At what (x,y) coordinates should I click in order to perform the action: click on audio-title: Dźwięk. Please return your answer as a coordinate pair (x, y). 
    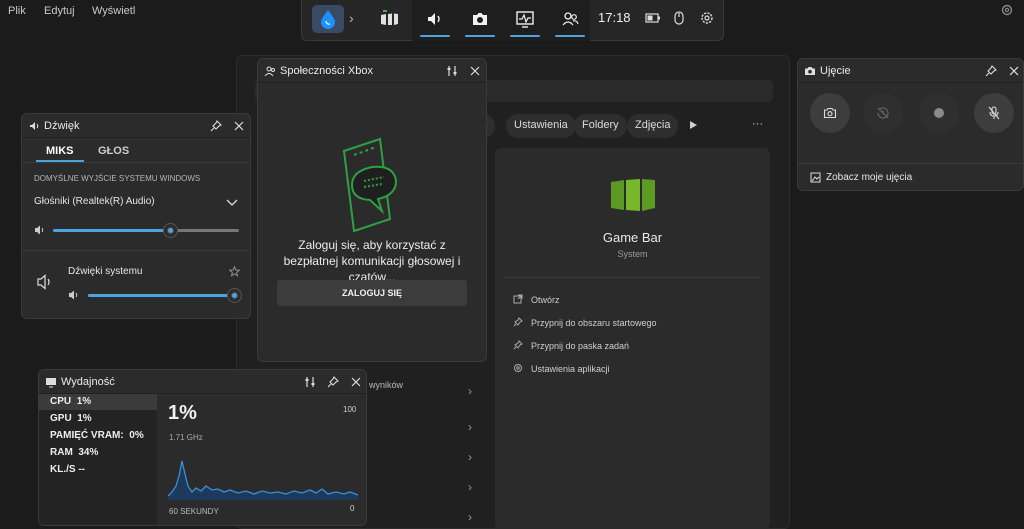
    Looking at the image, I should click on (62, 126).